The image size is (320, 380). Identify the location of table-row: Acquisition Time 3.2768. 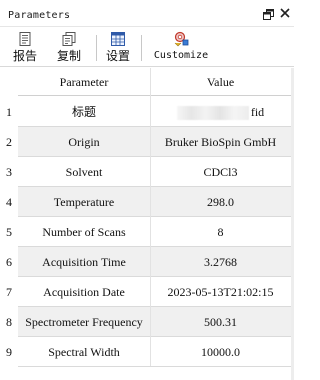
(154, 262).